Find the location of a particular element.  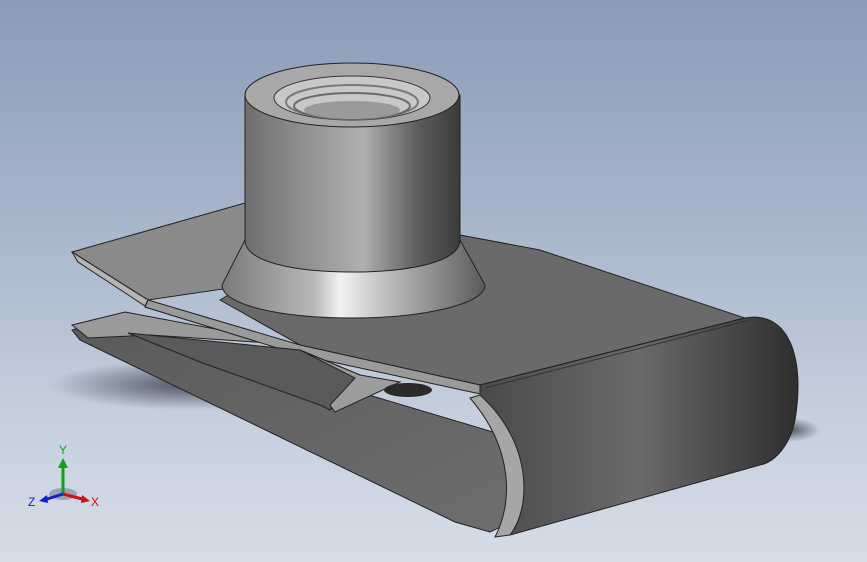

view-triad: Y X Z is located at coordinates (68, 480).